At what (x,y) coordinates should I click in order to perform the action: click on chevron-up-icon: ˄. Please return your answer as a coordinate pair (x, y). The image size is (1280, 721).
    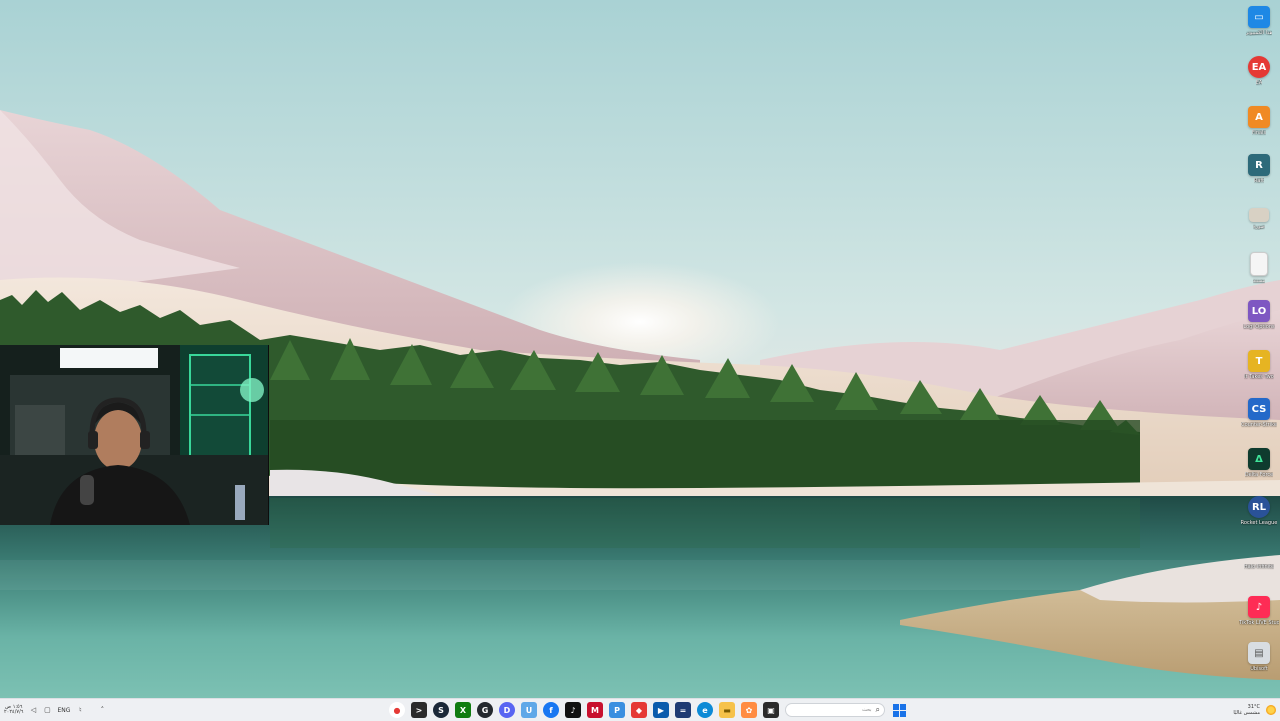
    Looking at the image, I should click on (102, 710).